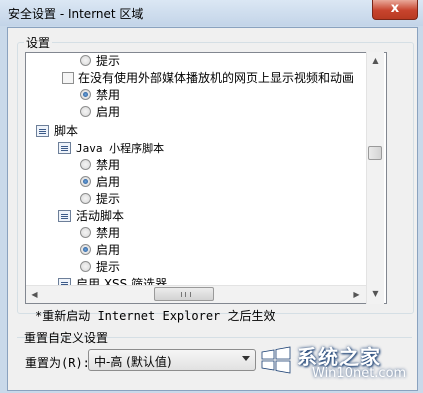 Image resolution: width=423 pixels, height=393 pixels. What do you see at coordinates (276, 360) in the screenshot?
I see `windows-logo-watermark` at bounding box center [276, 360].